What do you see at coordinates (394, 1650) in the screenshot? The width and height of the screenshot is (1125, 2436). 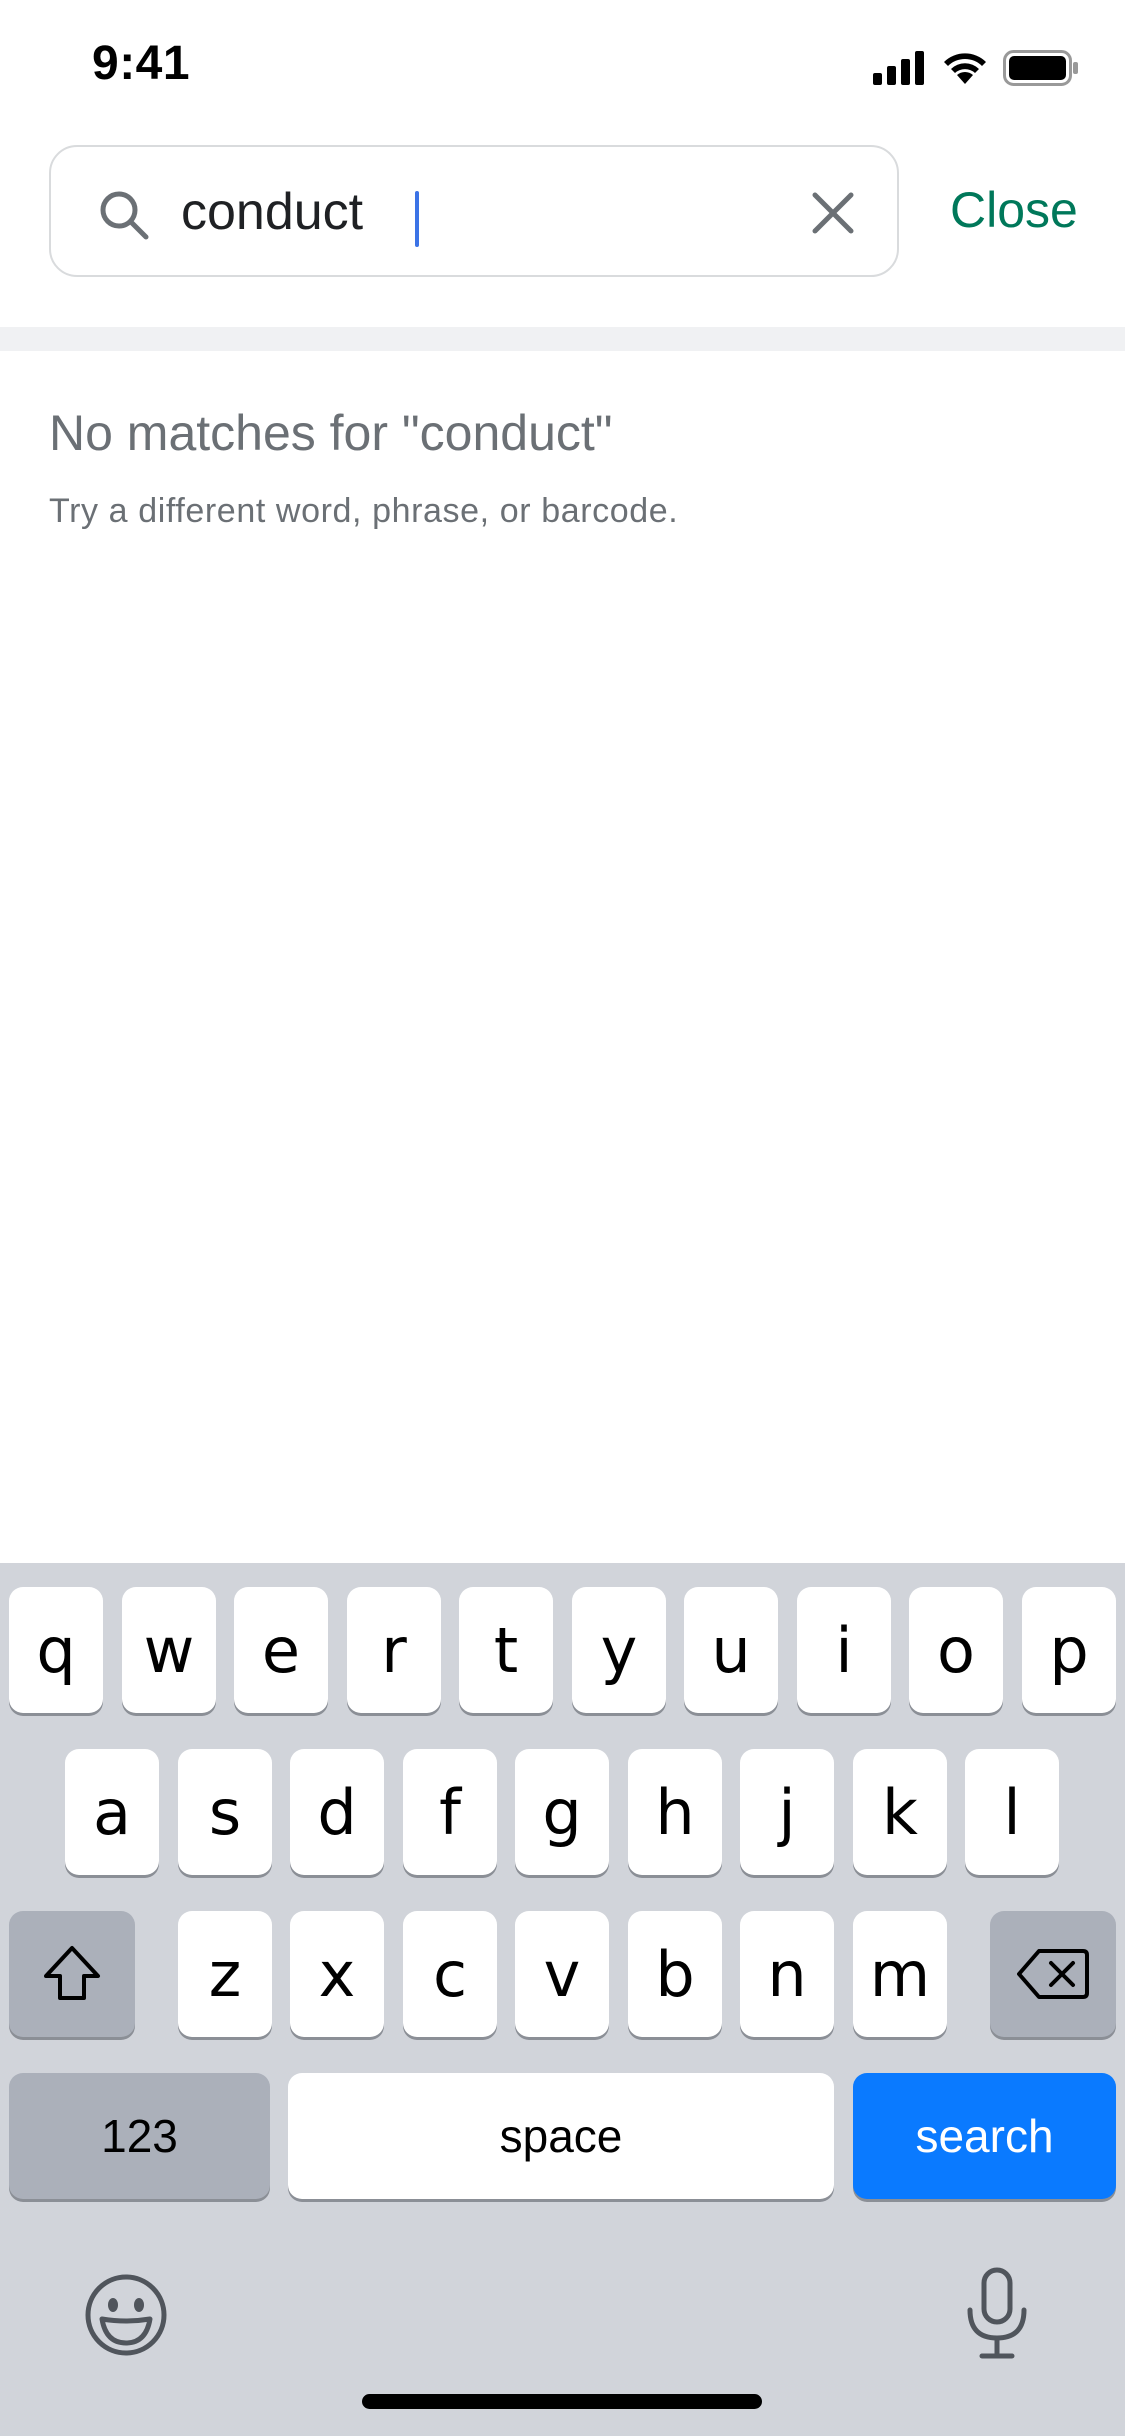 I see `key-r: r` at bounding box center [394, 1650].